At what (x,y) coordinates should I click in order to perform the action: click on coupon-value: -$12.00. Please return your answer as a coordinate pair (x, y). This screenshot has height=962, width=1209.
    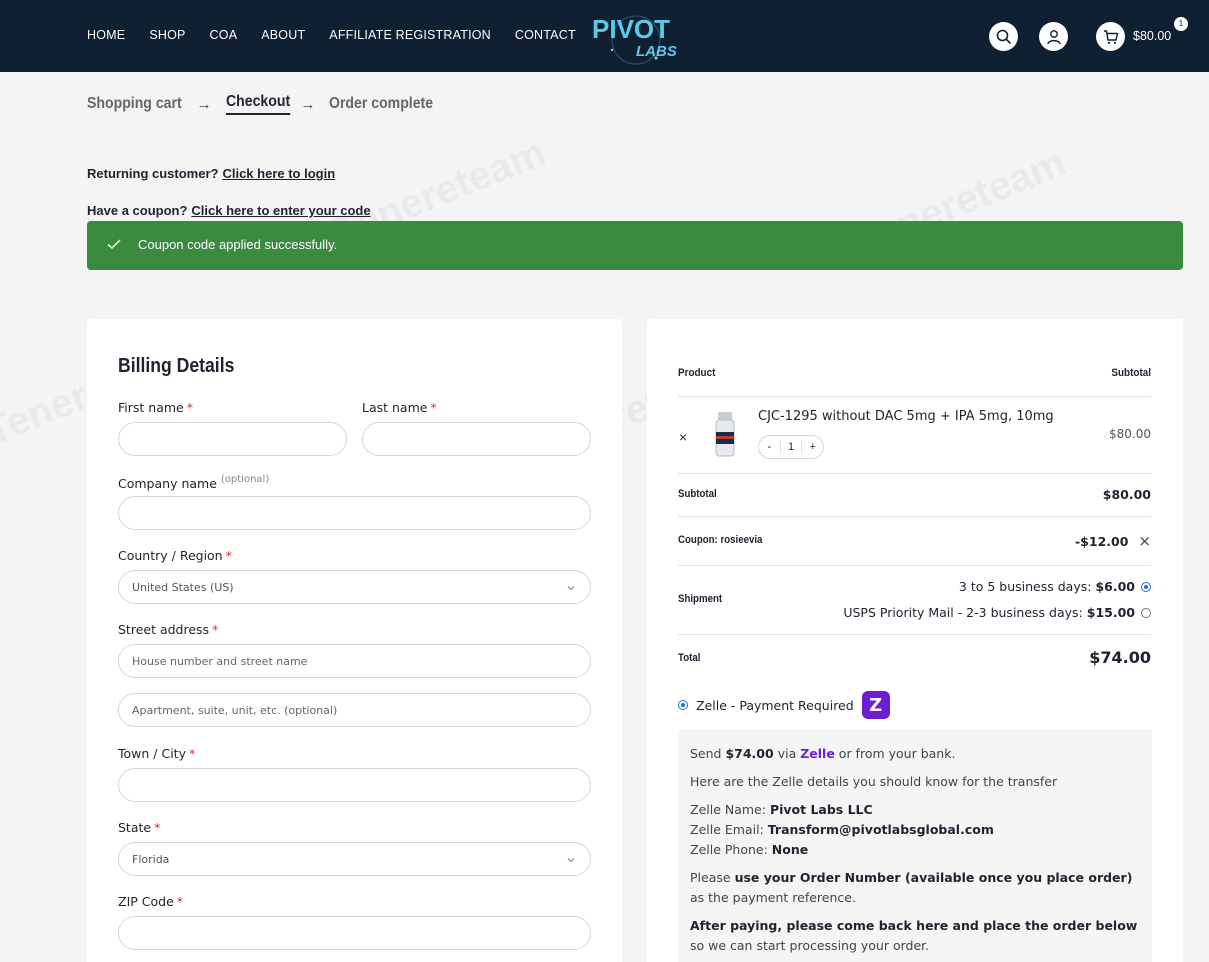
    Looking at the image, I should click on (1101, 541).